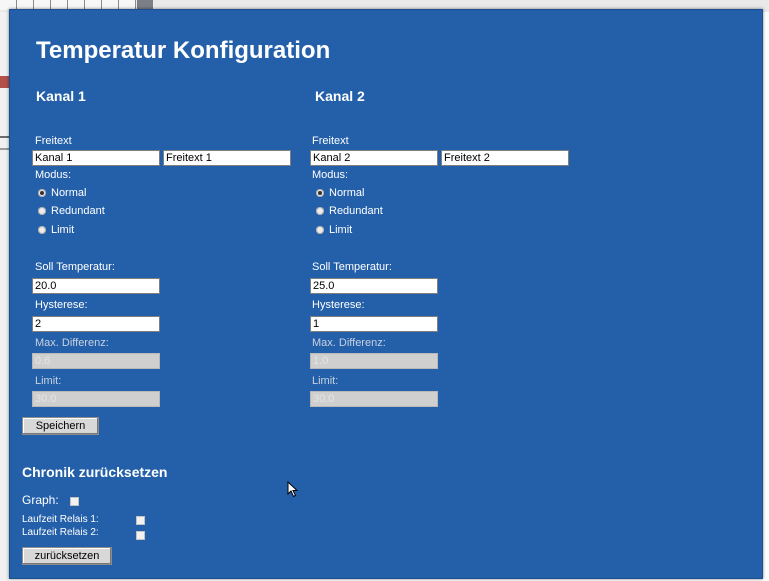 The width and height of the screenshot is (769, 581). I want to click on channel-1-heading: Kanal 1, so click(61, 96).